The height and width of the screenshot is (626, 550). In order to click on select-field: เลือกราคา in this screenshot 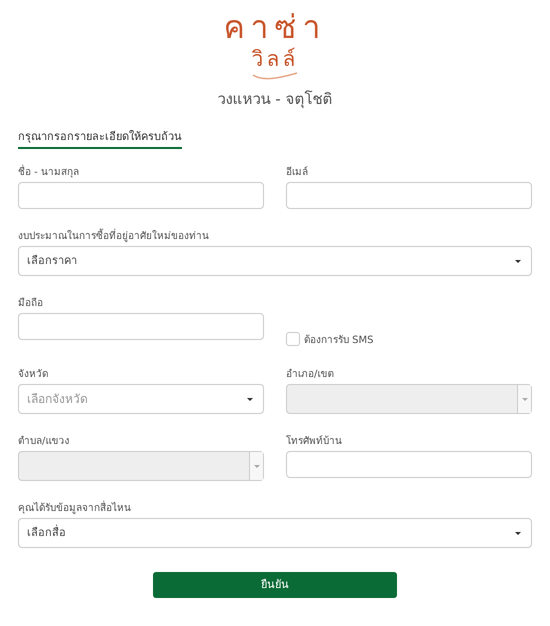, I will do `click(275, 261)`.